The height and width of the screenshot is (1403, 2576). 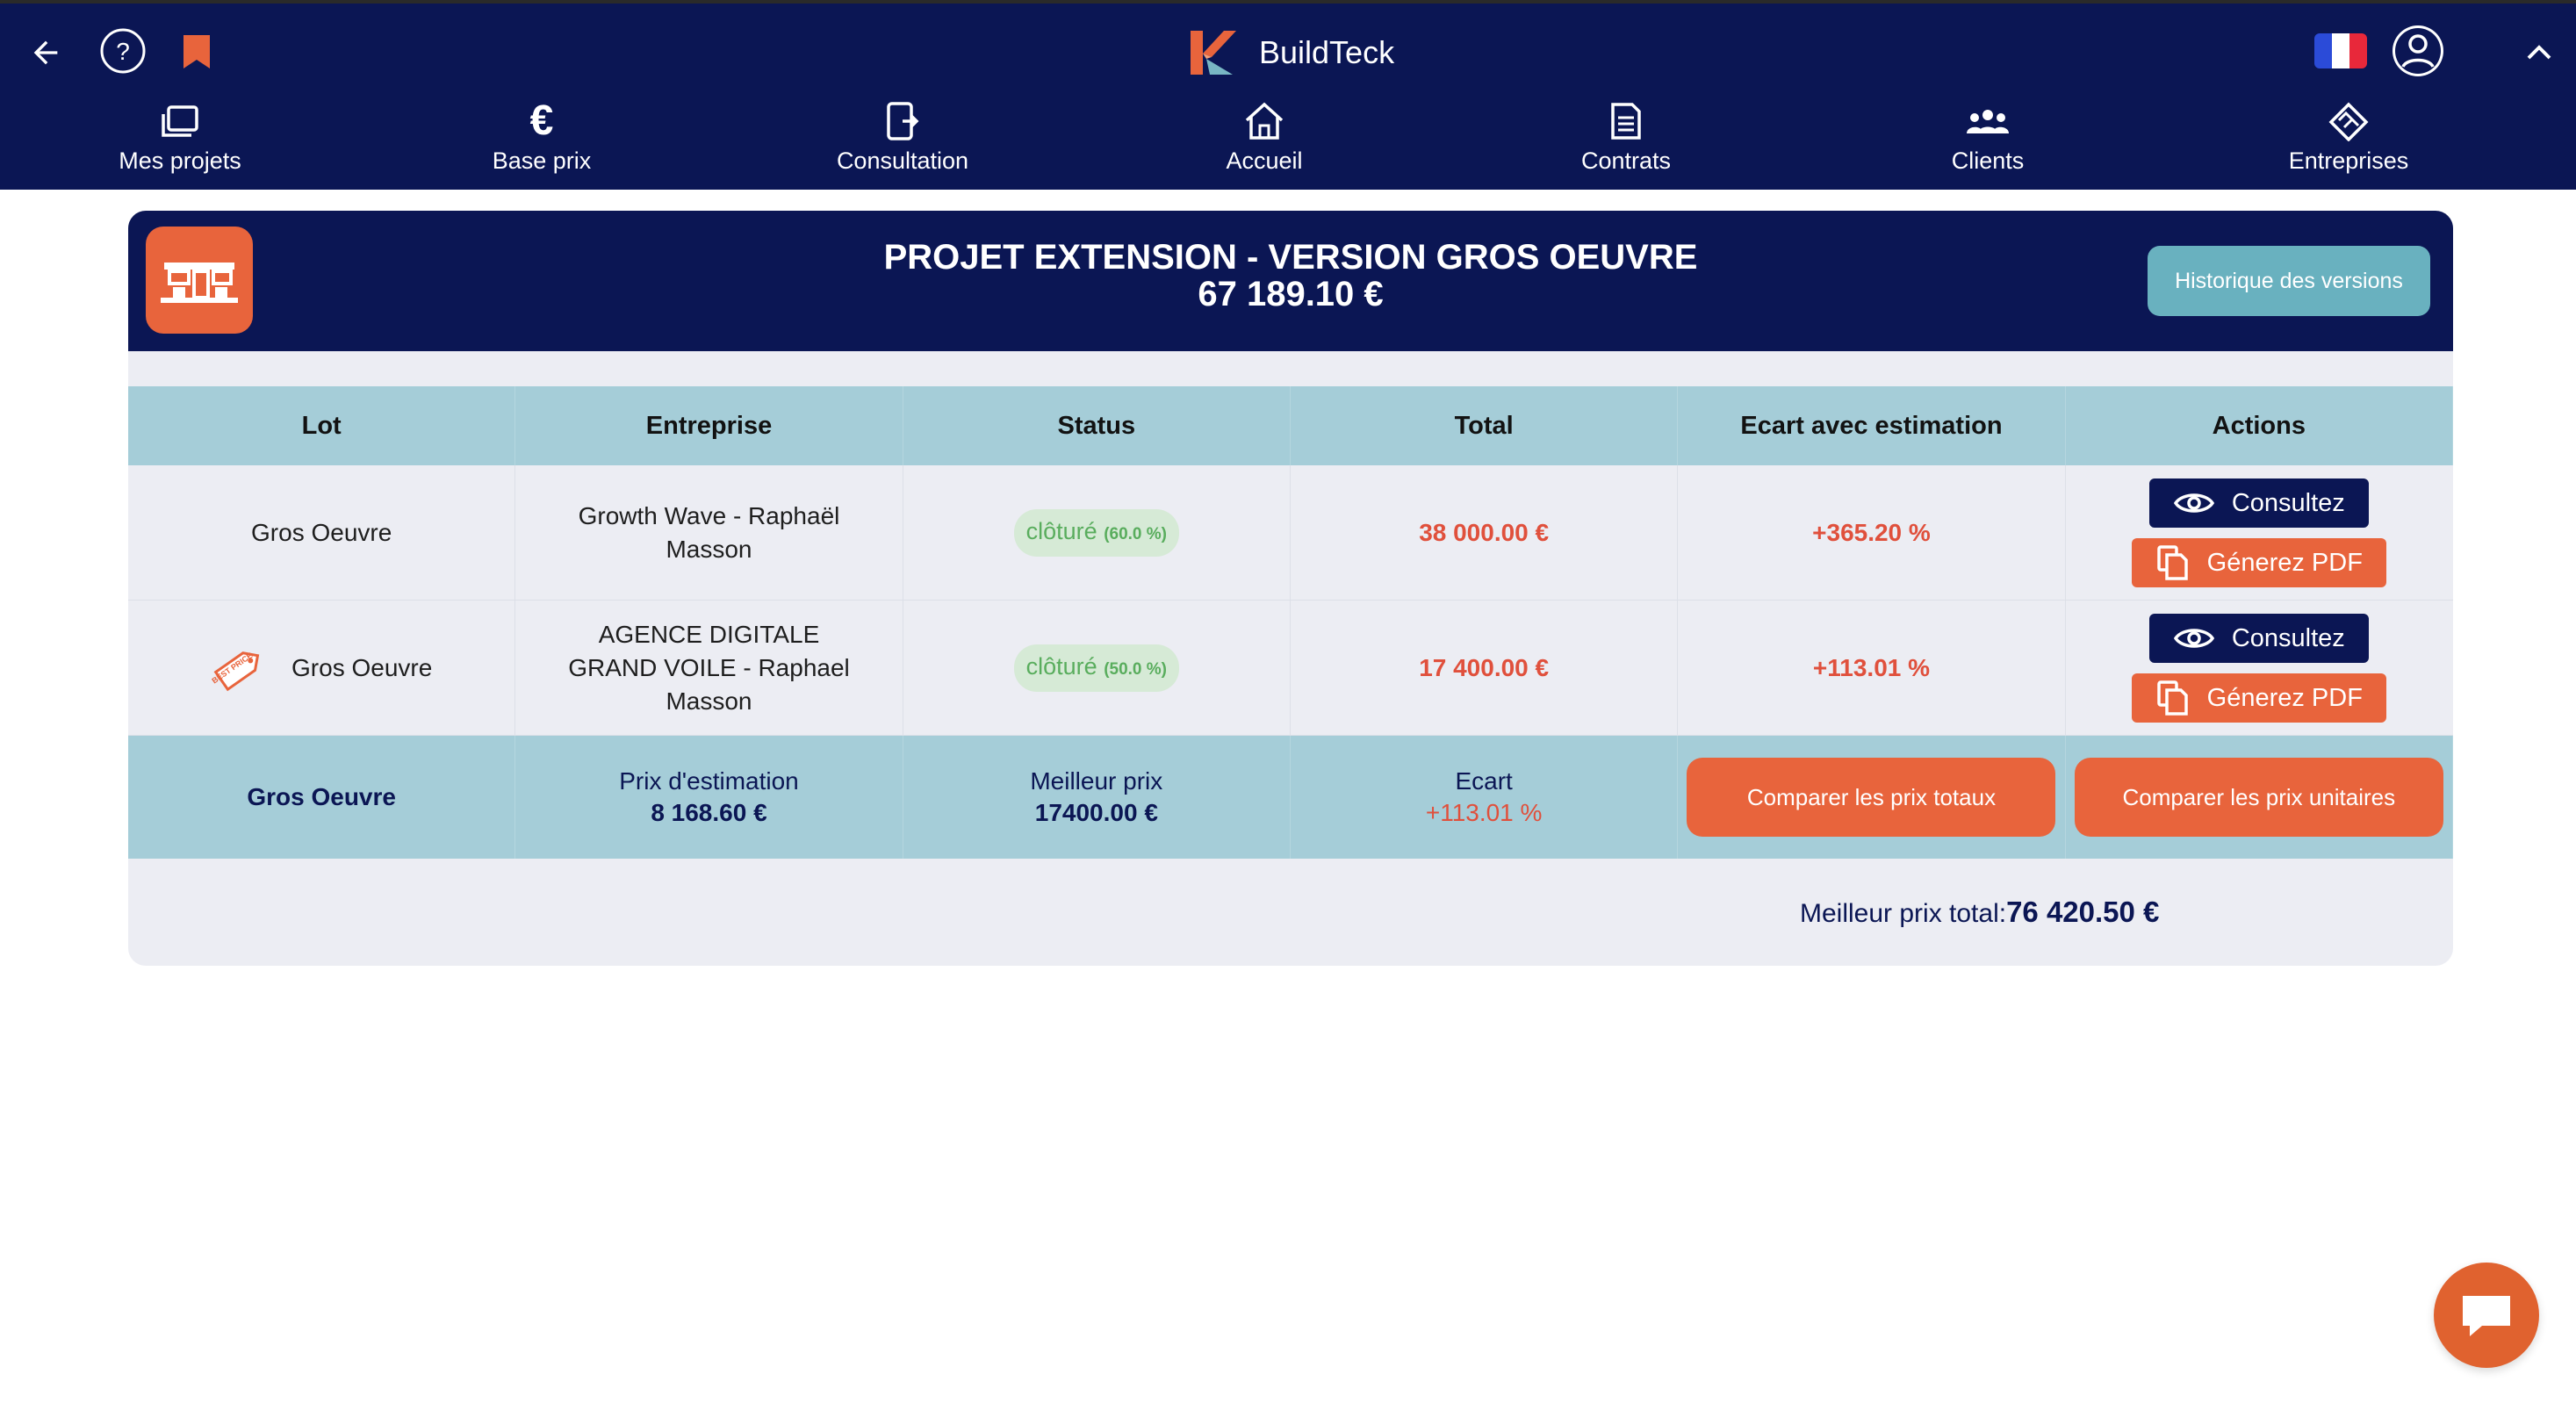 I want to click on total-cell: 38 000.00 €, so click(x=1485, y=532).